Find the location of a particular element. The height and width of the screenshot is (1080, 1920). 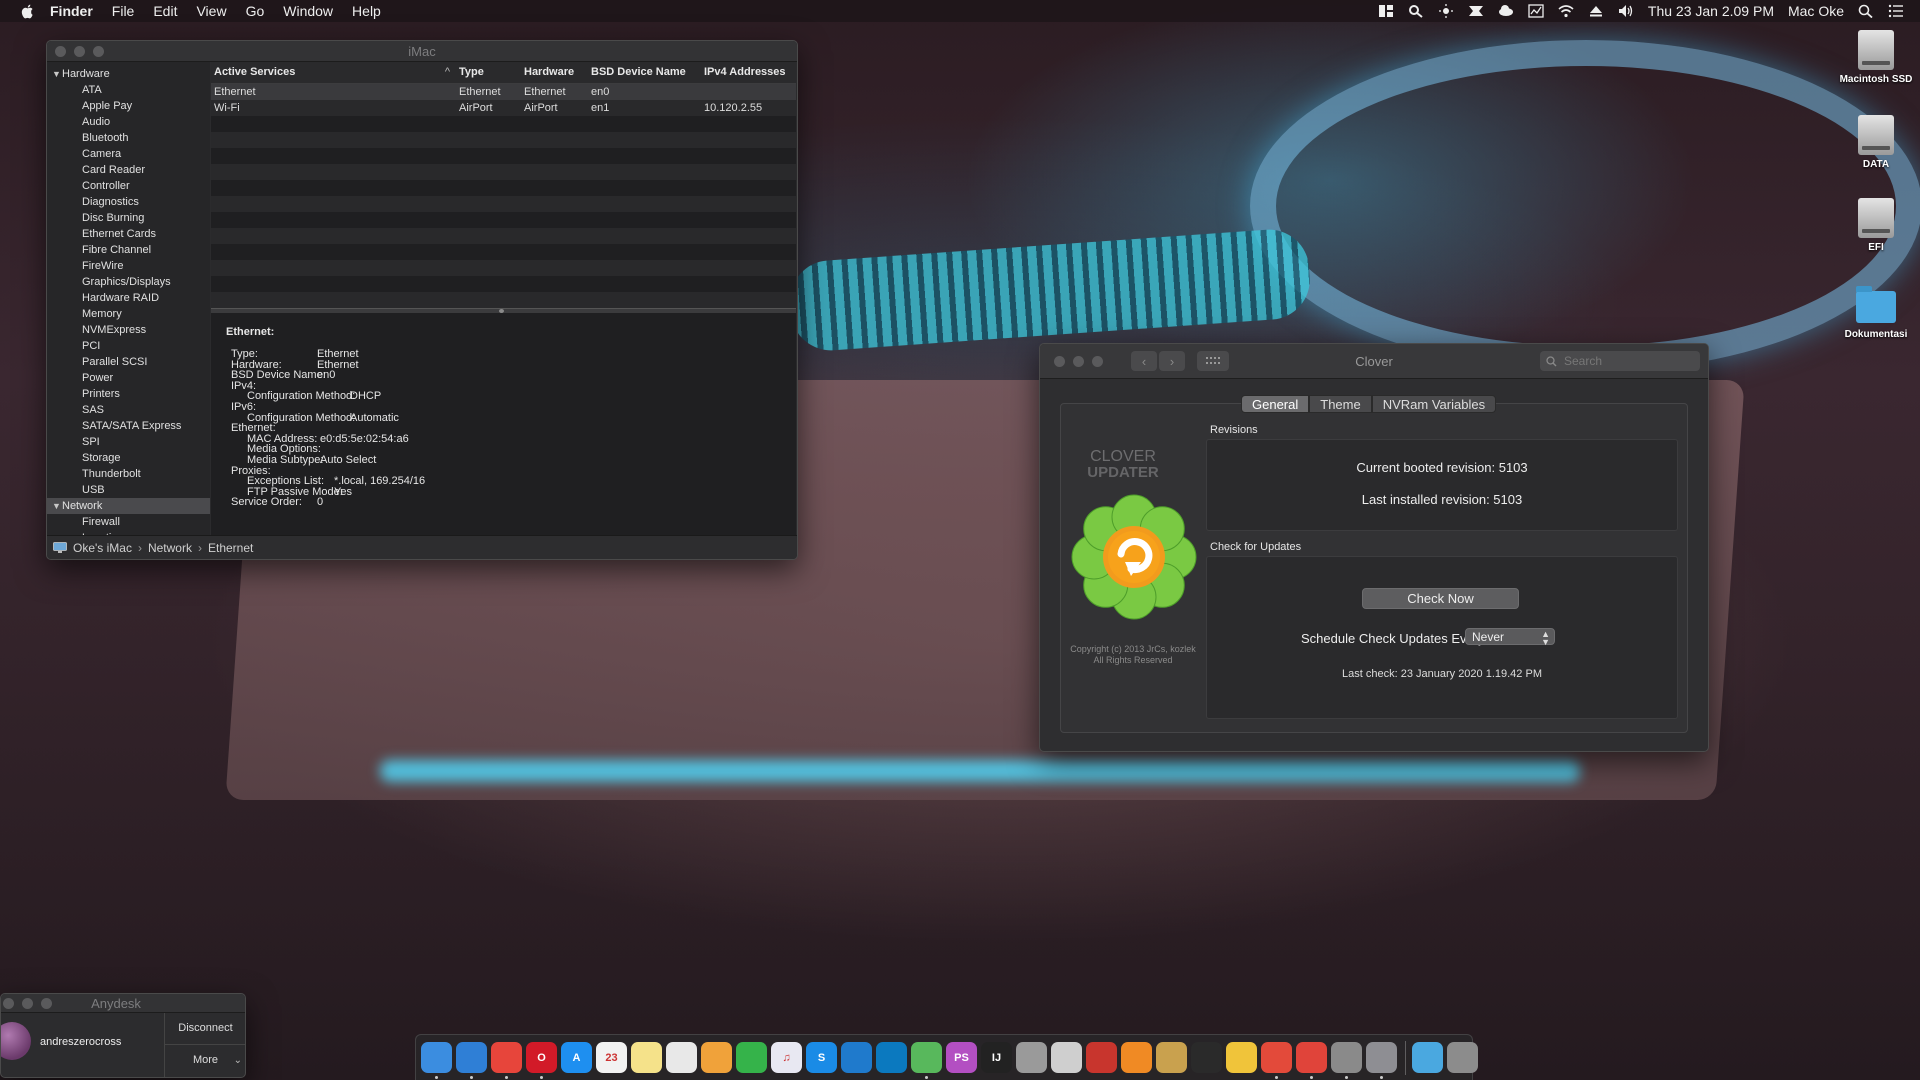

desktop-icon-data: DATA is located at coordinates (1876, 142).